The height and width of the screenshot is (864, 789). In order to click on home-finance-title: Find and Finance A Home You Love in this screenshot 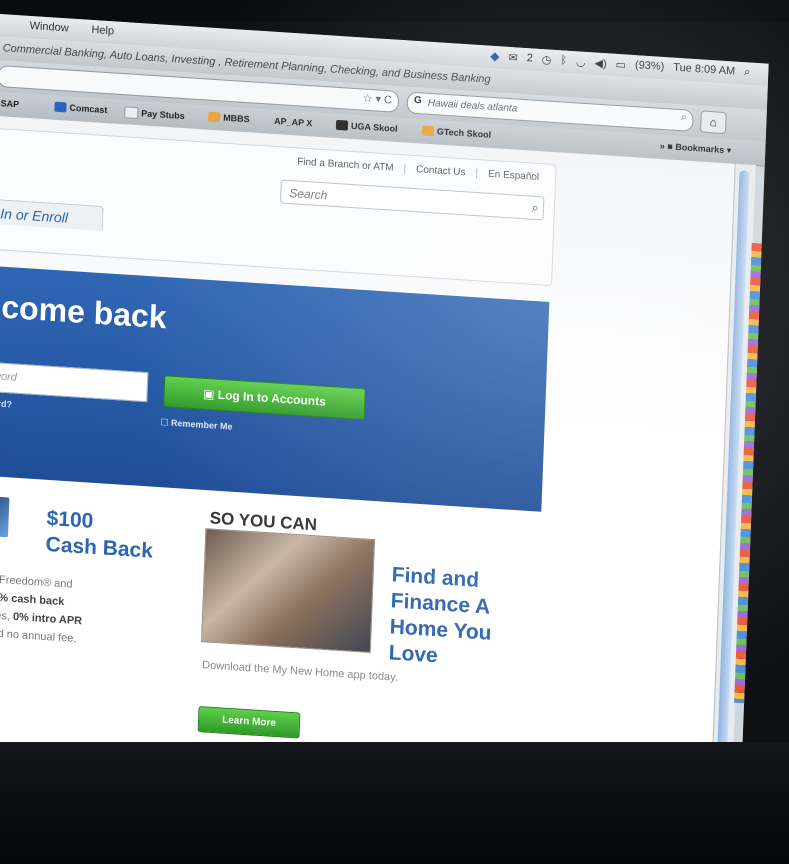, I will do `click(441, 617)`.